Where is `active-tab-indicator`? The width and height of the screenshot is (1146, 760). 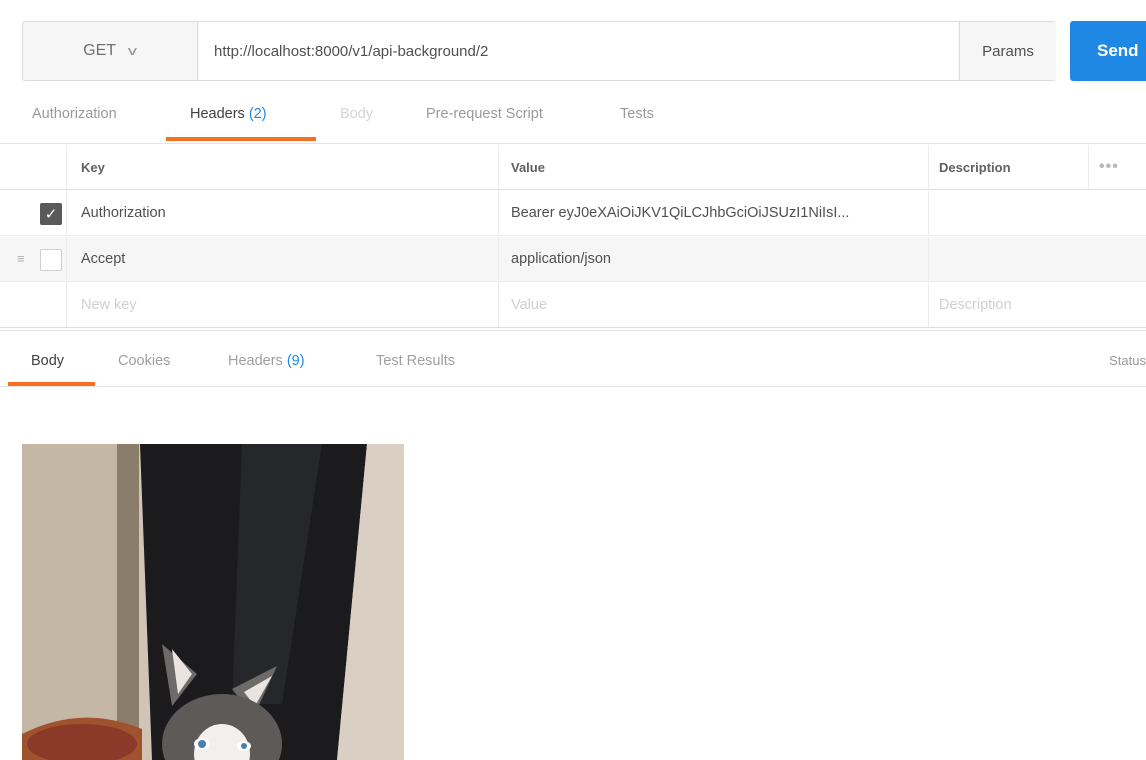 active-tab-indicator is located at coordinates (241, 139).